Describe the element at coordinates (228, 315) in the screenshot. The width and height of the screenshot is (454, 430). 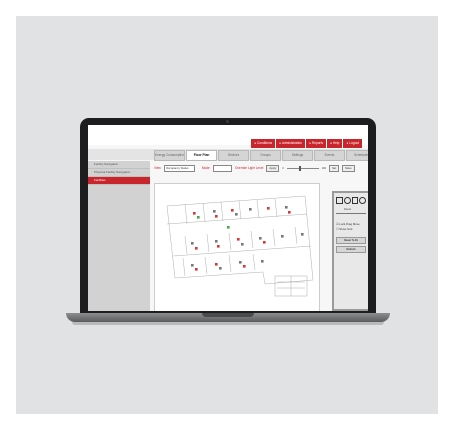
I see `laptop-notch` at that location.